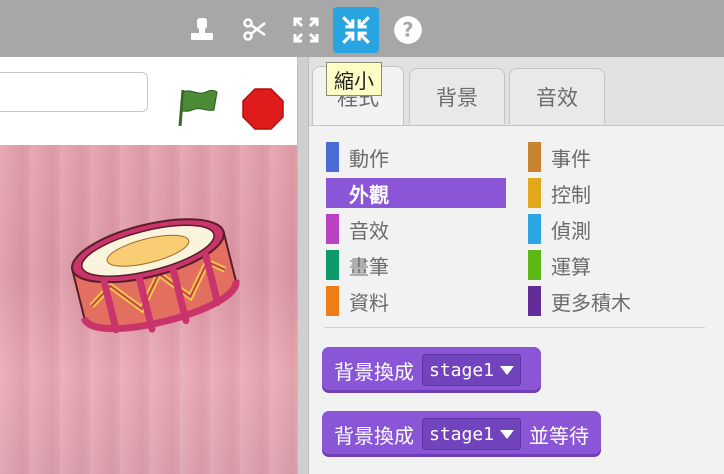  Describe the element at coordinates (416, 157) in the screenshot. I see `category-motion: 動作` at that location.